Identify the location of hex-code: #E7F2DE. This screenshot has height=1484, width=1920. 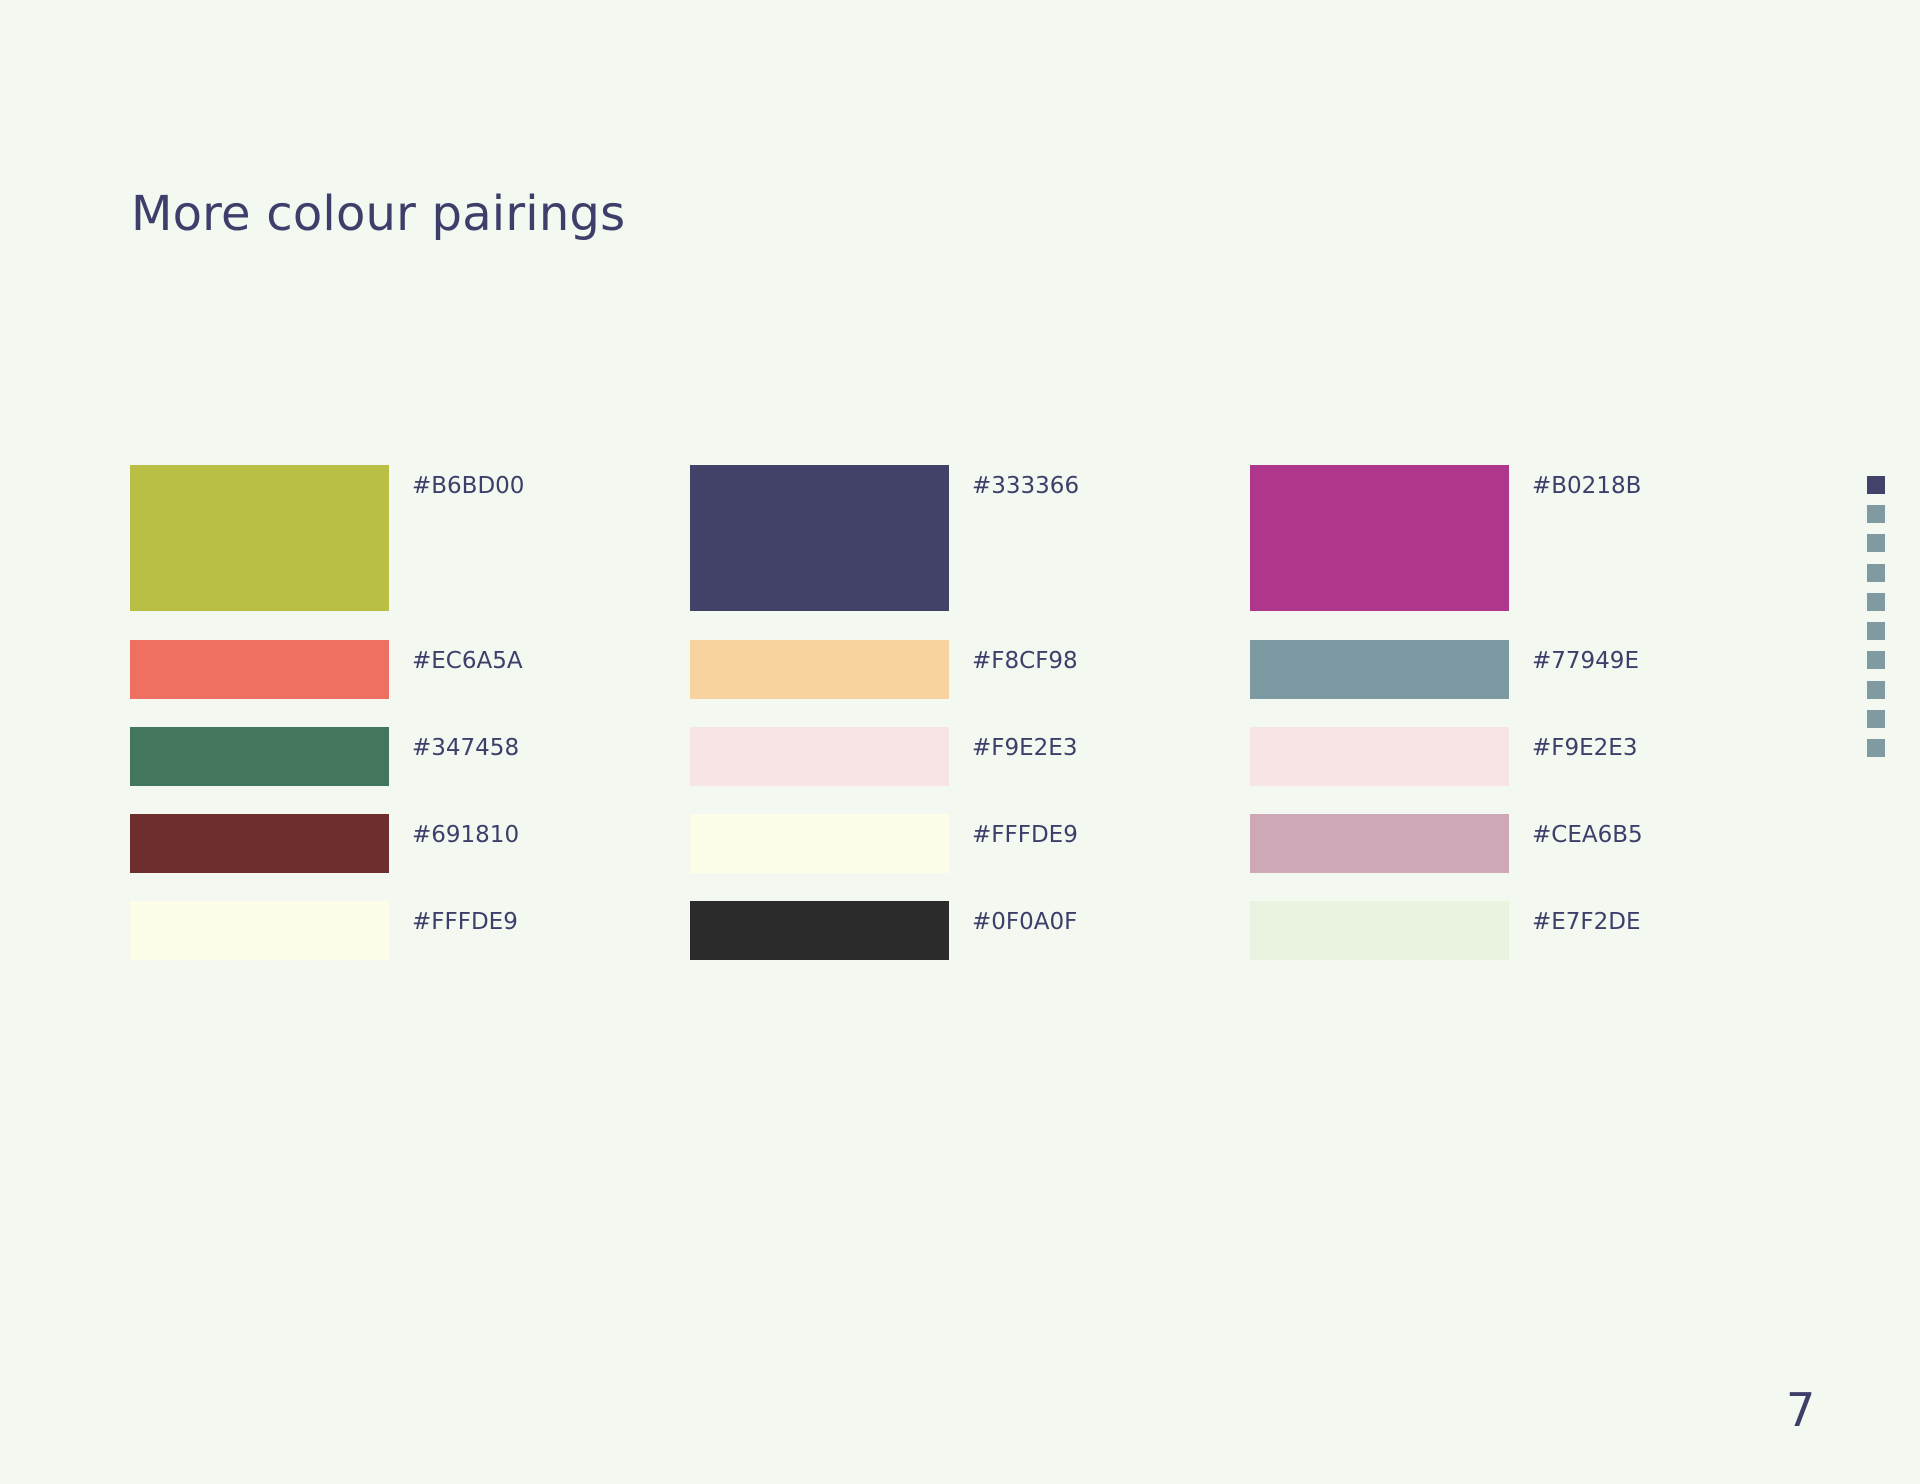
(1586, 922).